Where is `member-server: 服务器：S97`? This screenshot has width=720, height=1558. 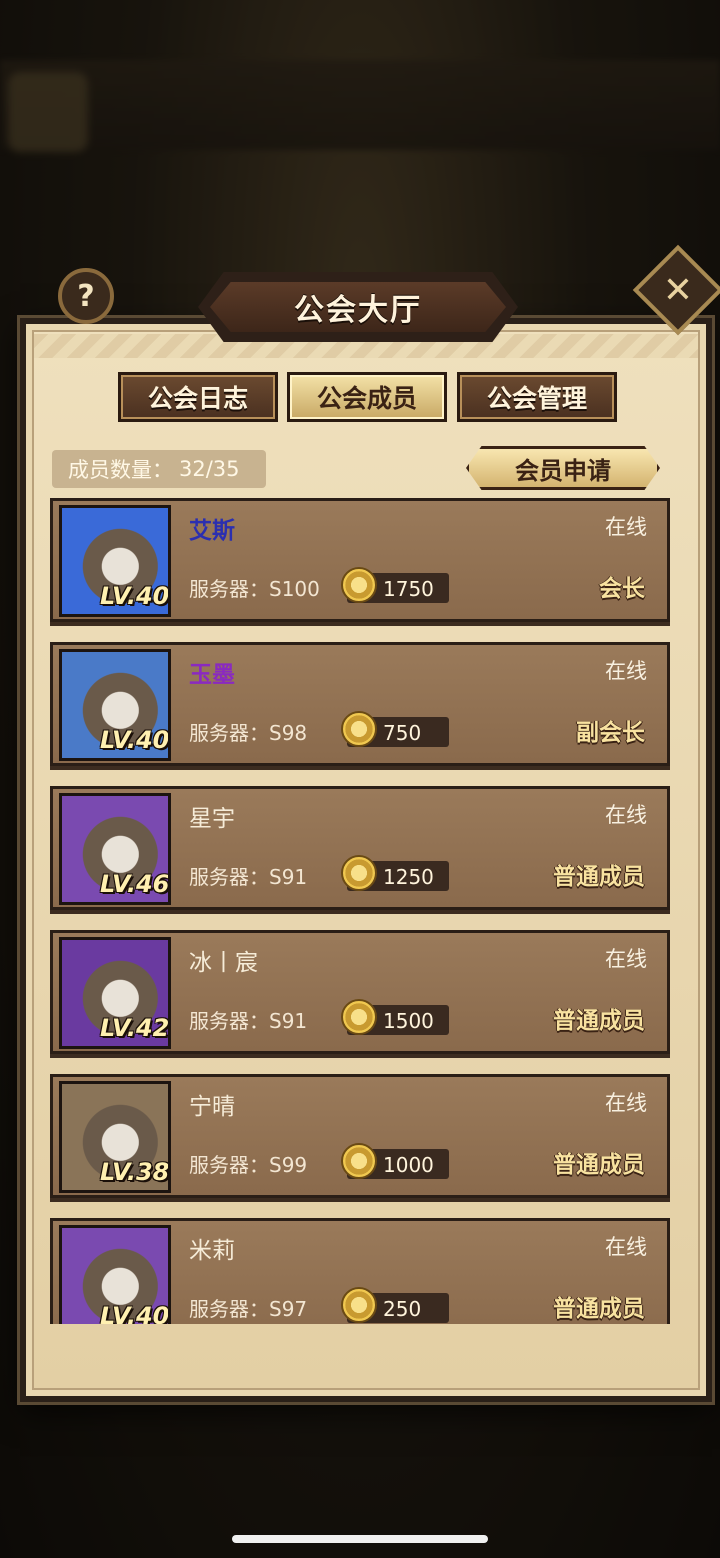 member-server: 服务器：S97 is located at coordinates (248, 1309).